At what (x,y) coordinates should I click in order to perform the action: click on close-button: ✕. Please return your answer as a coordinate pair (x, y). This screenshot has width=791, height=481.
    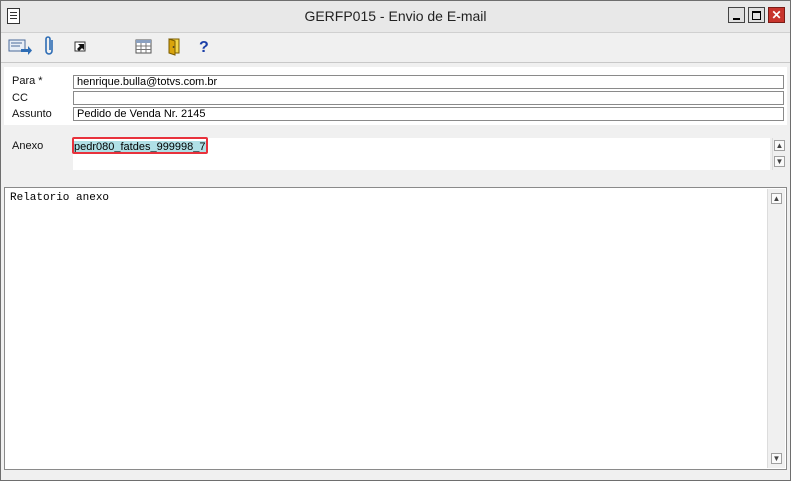
    Looking at the image, I should click on (776, 15).